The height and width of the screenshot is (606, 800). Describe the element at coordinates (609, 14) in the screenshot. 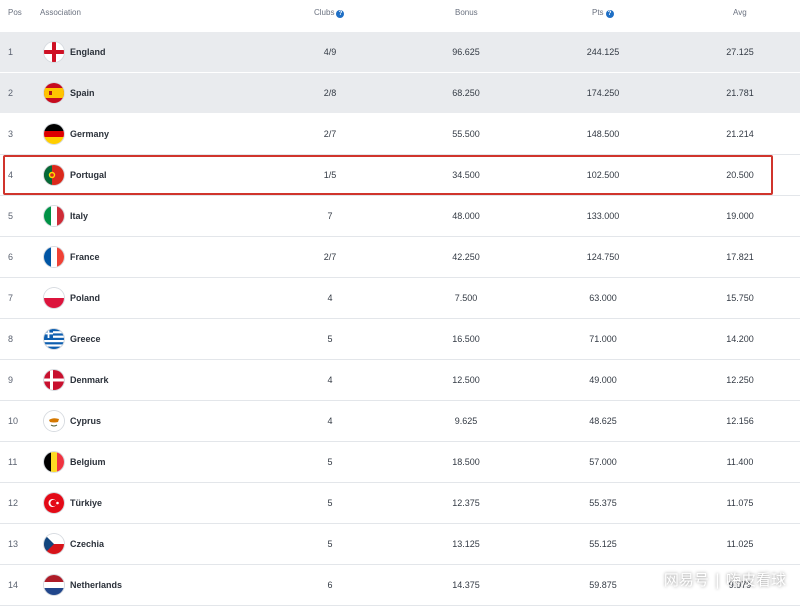

I see `pts-info-icon: ?` at that location.